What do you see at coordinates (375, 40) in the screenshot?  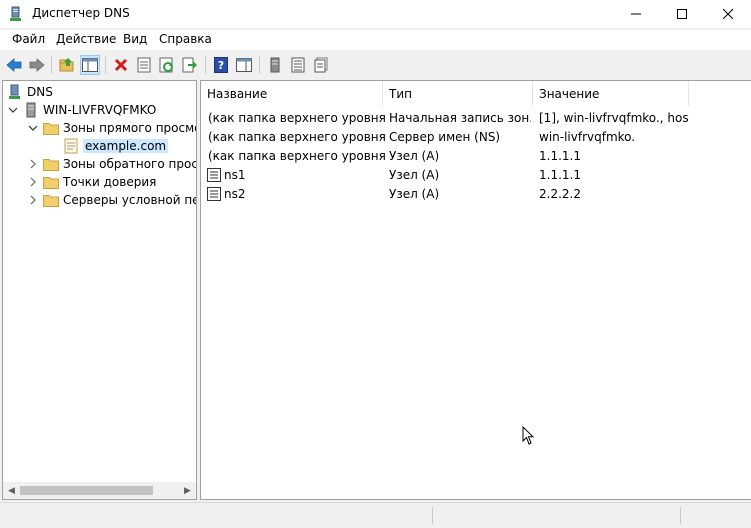 I see `menu-bar: Файл Действие Вид Справка` at bounding box center [375, 40].